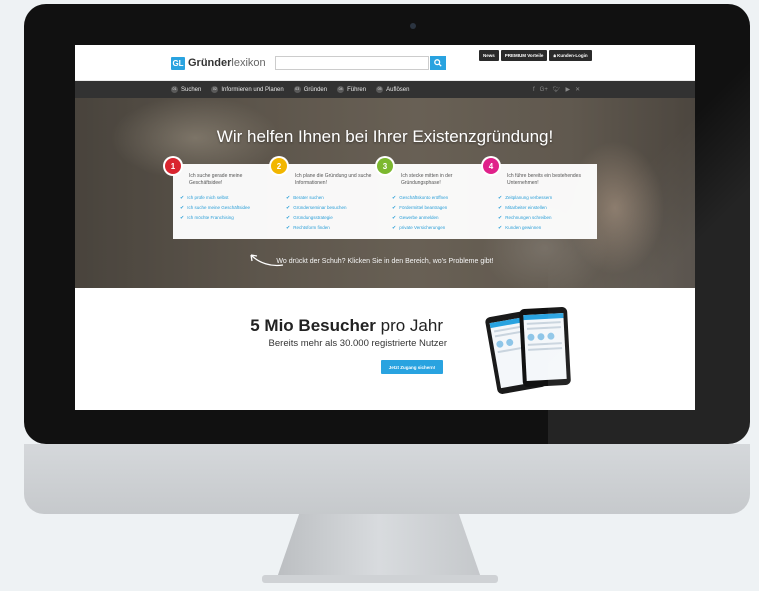 The height and width of the screenshot is (591, 759). I want to click on news-link: News, so click(489, 55).